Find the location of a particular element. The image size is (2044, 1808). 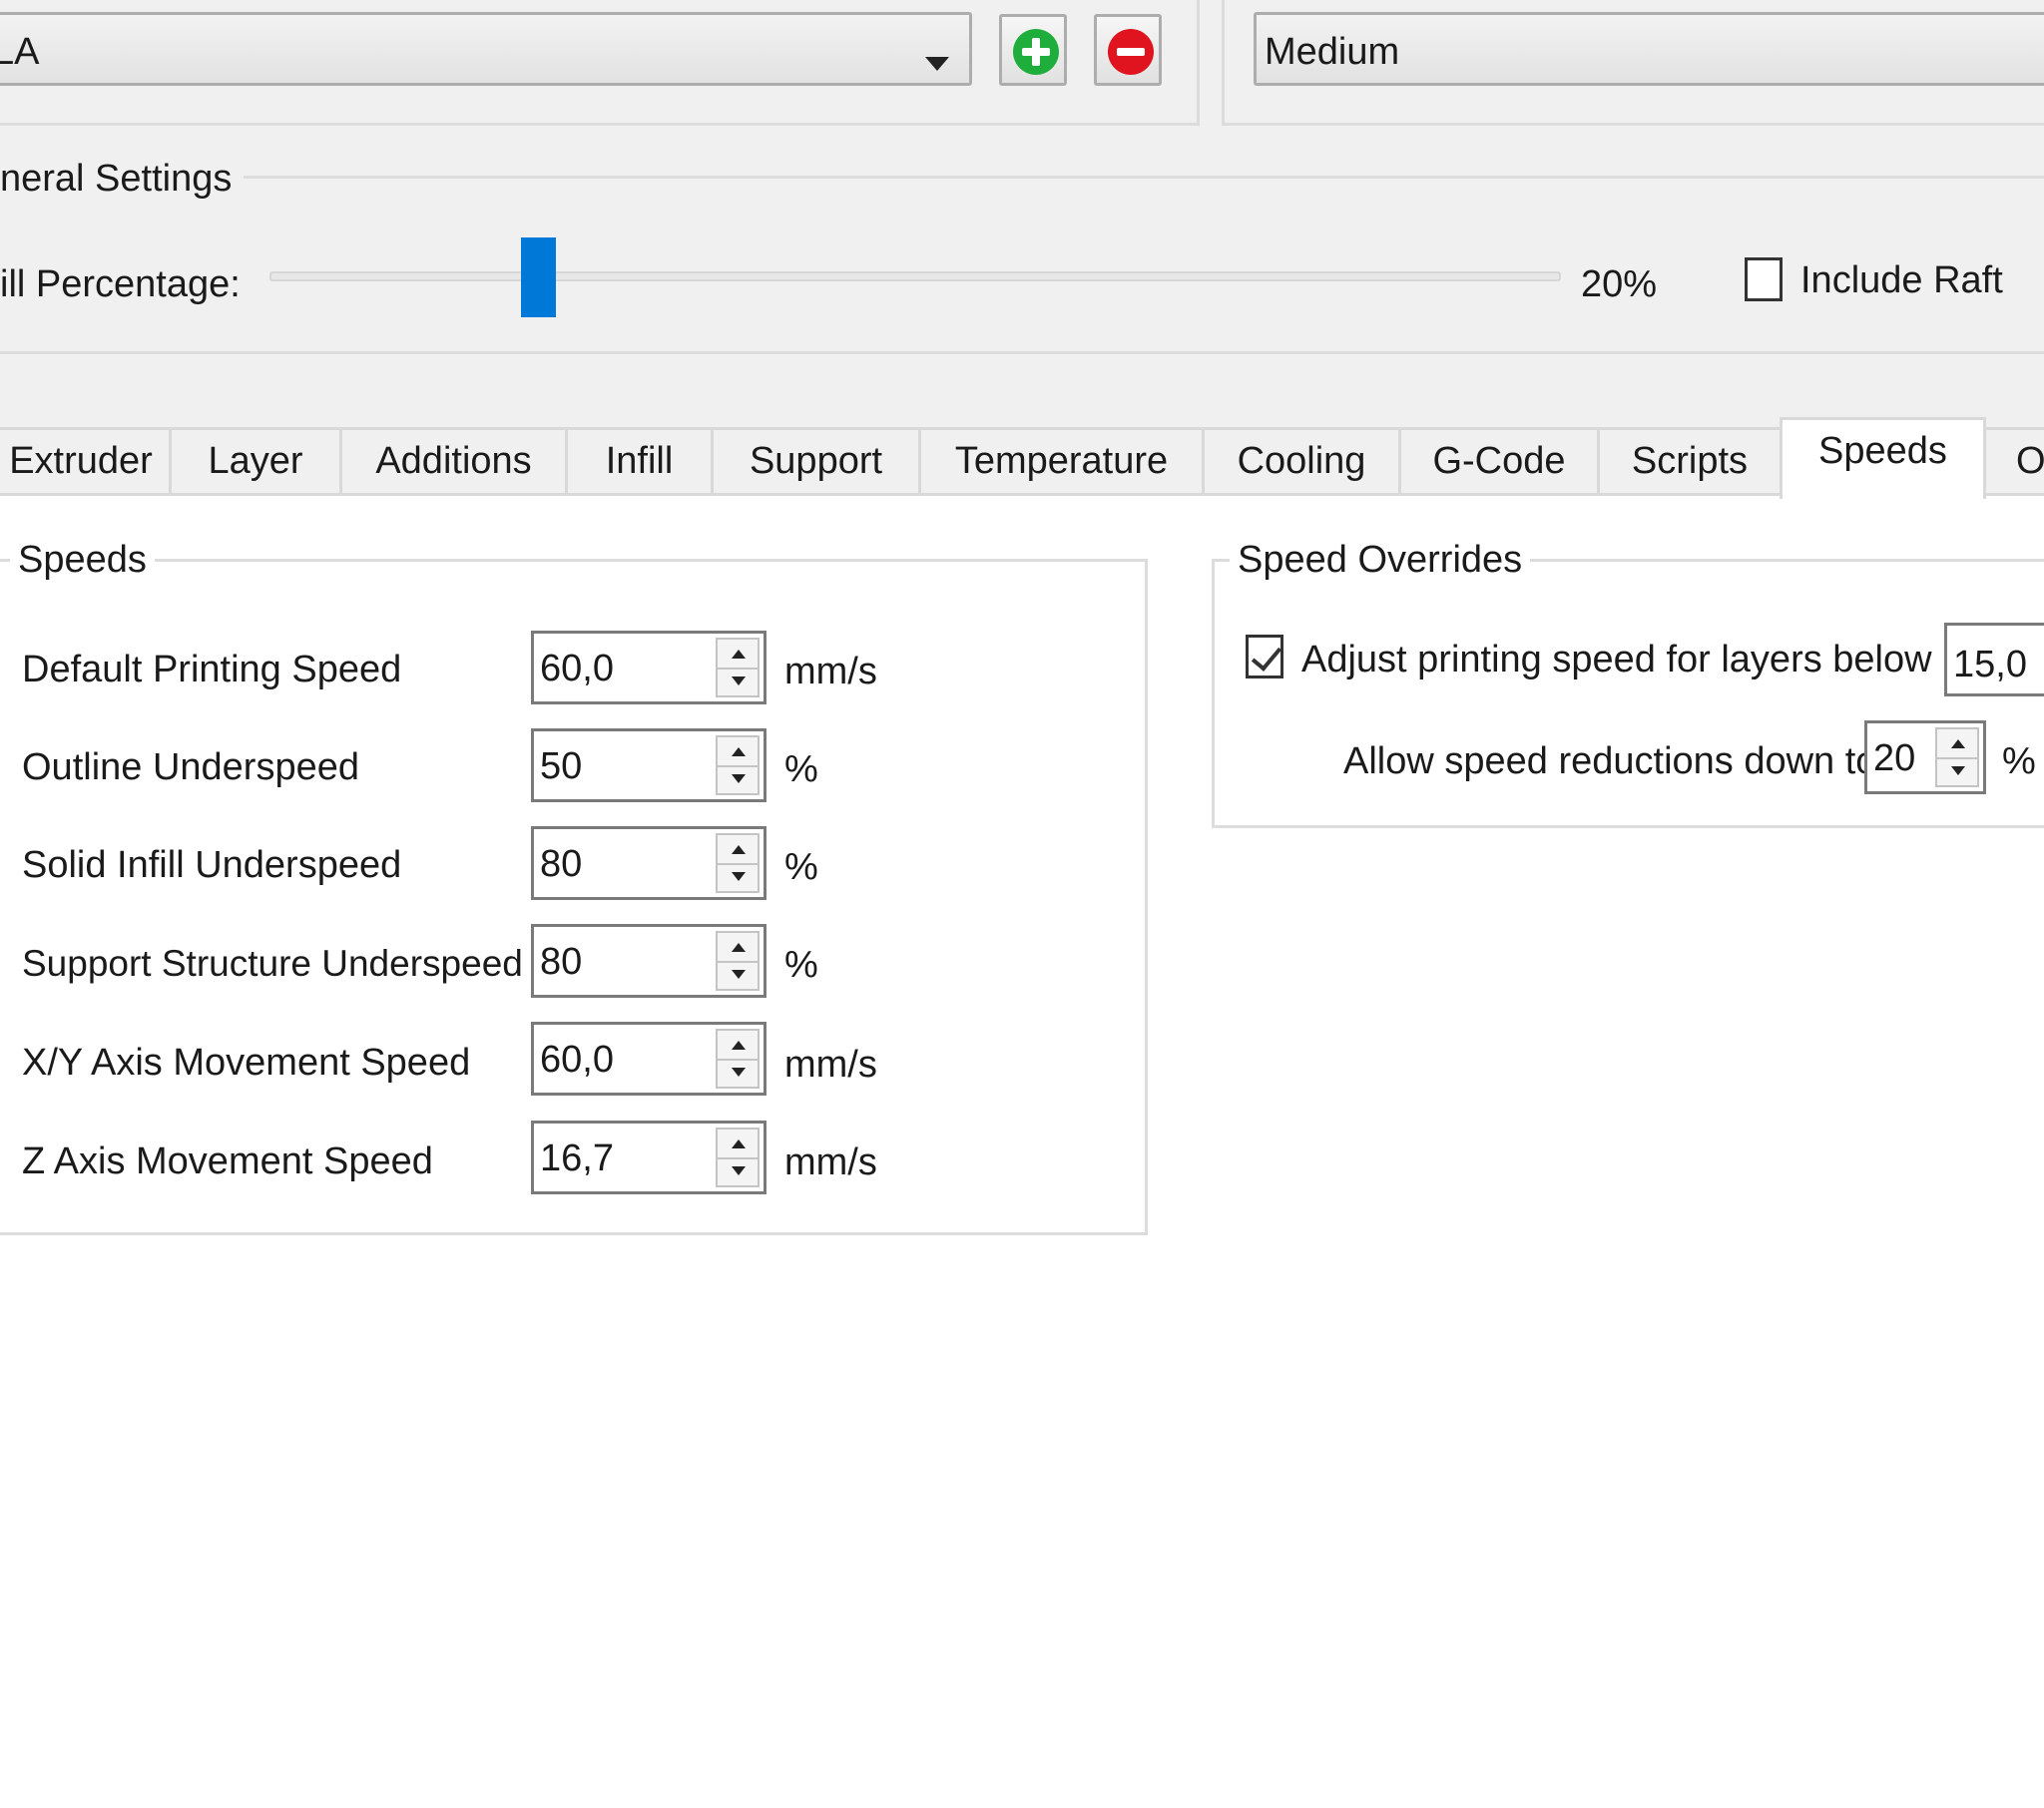

outline-underspeed-spinbox: 50 is located at coordinates (648, 765).